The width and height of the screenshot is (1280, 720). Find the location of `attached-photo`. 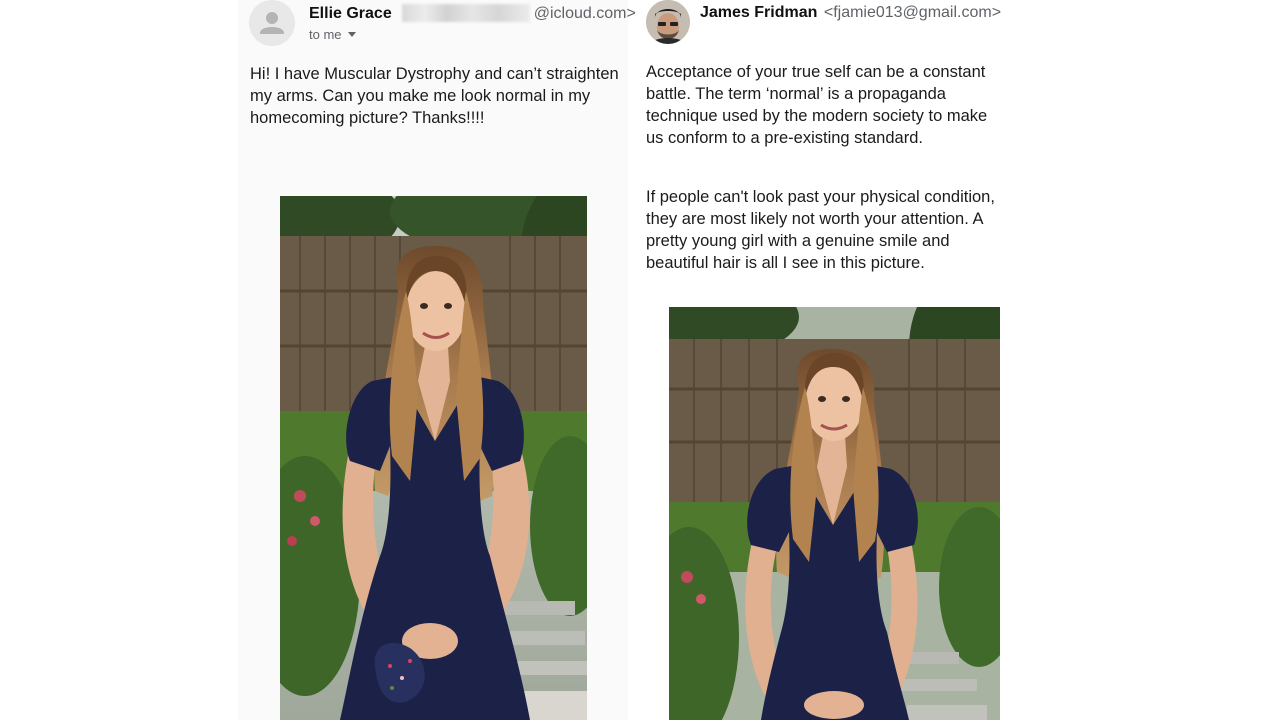

attached-photo is located at coordinates (834, 513).